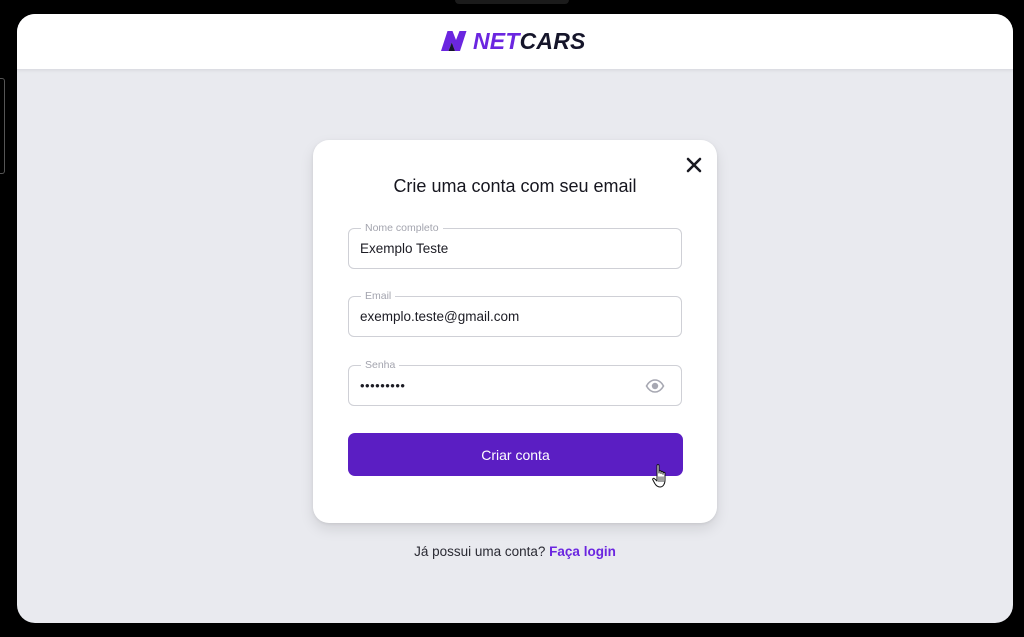 Image resolution: width=1024 pixels, height=637 pixels. What do you see at coordinates (582, 551) in the screenshot?
I see `login-link: Faça login` at bounding box center [582, 551].